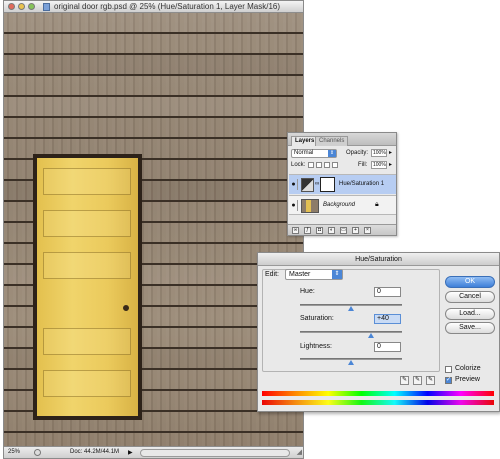 Image resolution: width=500 pixels, height=459 pixels. Describe the element at coordinates (307, 185) in the screenshot. I see `adjustment-layer-thumbnail` at that location.